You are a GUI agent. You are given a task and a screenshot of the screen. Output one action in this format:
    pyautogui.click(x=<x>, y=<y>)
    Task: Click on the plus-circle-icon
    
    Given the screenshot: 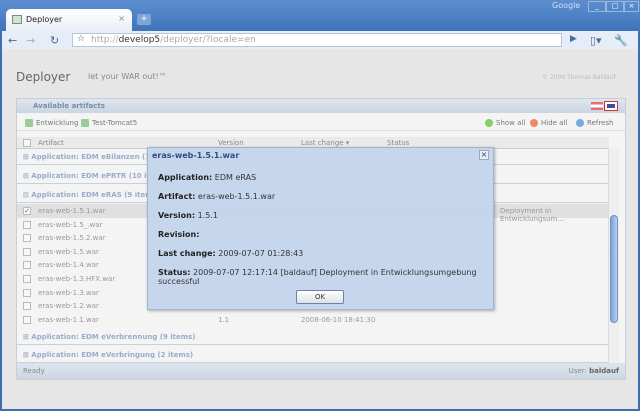 What is the action you would take?
    pyautogui.click(x=489, y=123)
    